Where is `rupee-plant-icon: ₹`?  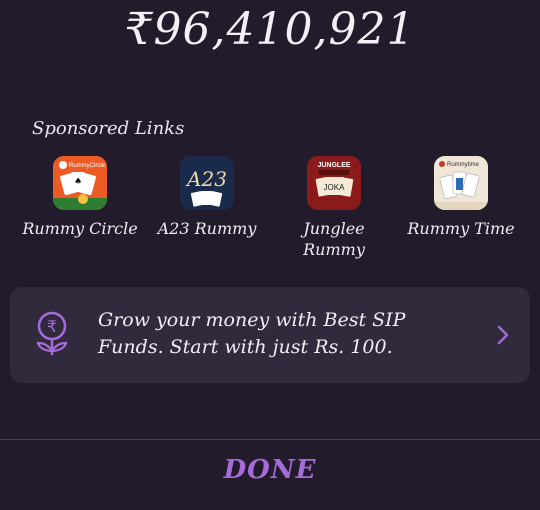
rupee-plant-icon: ₹ is located at coordinates (52, 333).